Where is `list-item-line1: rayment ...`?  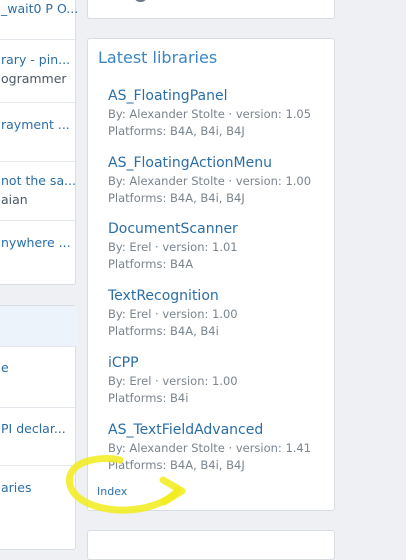 list-item-line1: rayment ... is located at coordinates (35, 124).